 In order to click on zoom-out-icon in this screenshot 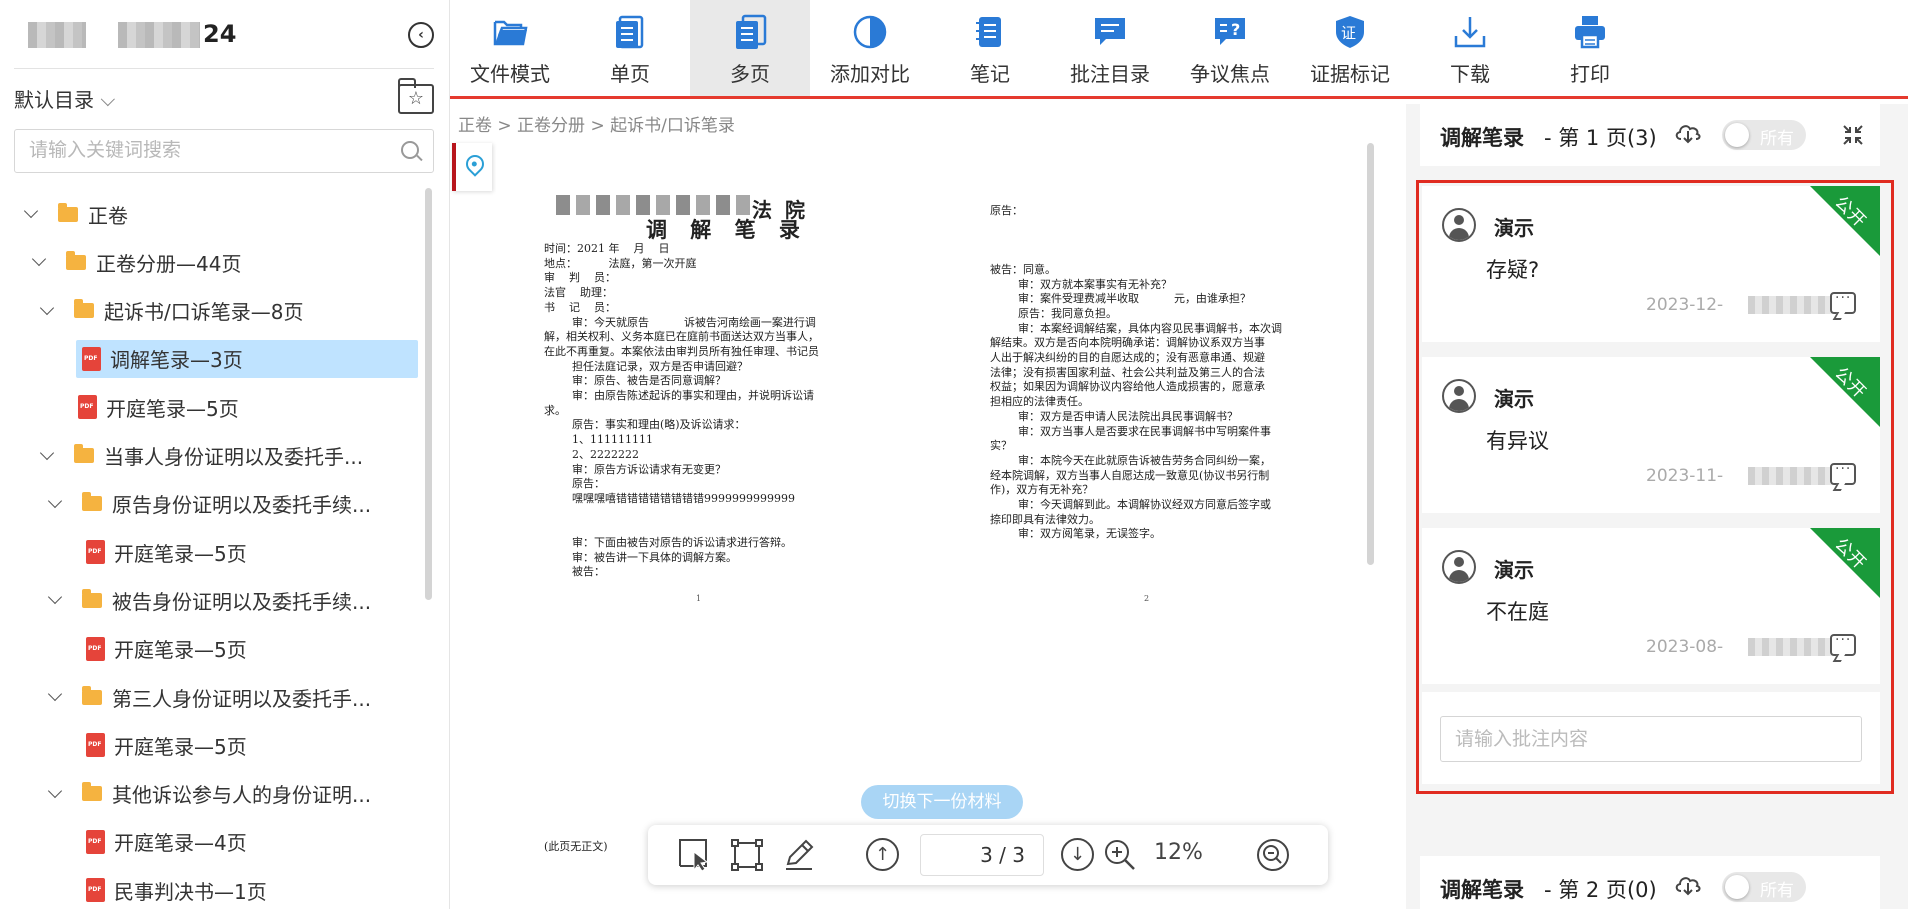, I will do `click(1273, 855)`.